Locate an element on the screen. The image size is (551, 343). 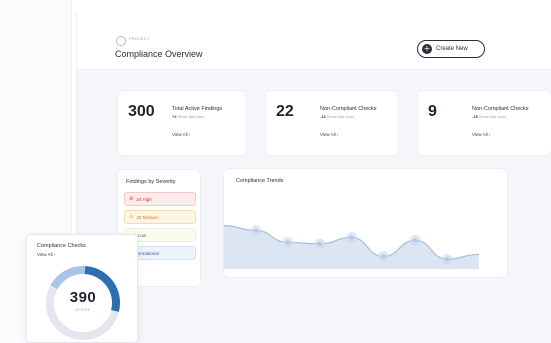
score-value: 390 is located at coordinates (83, 297).